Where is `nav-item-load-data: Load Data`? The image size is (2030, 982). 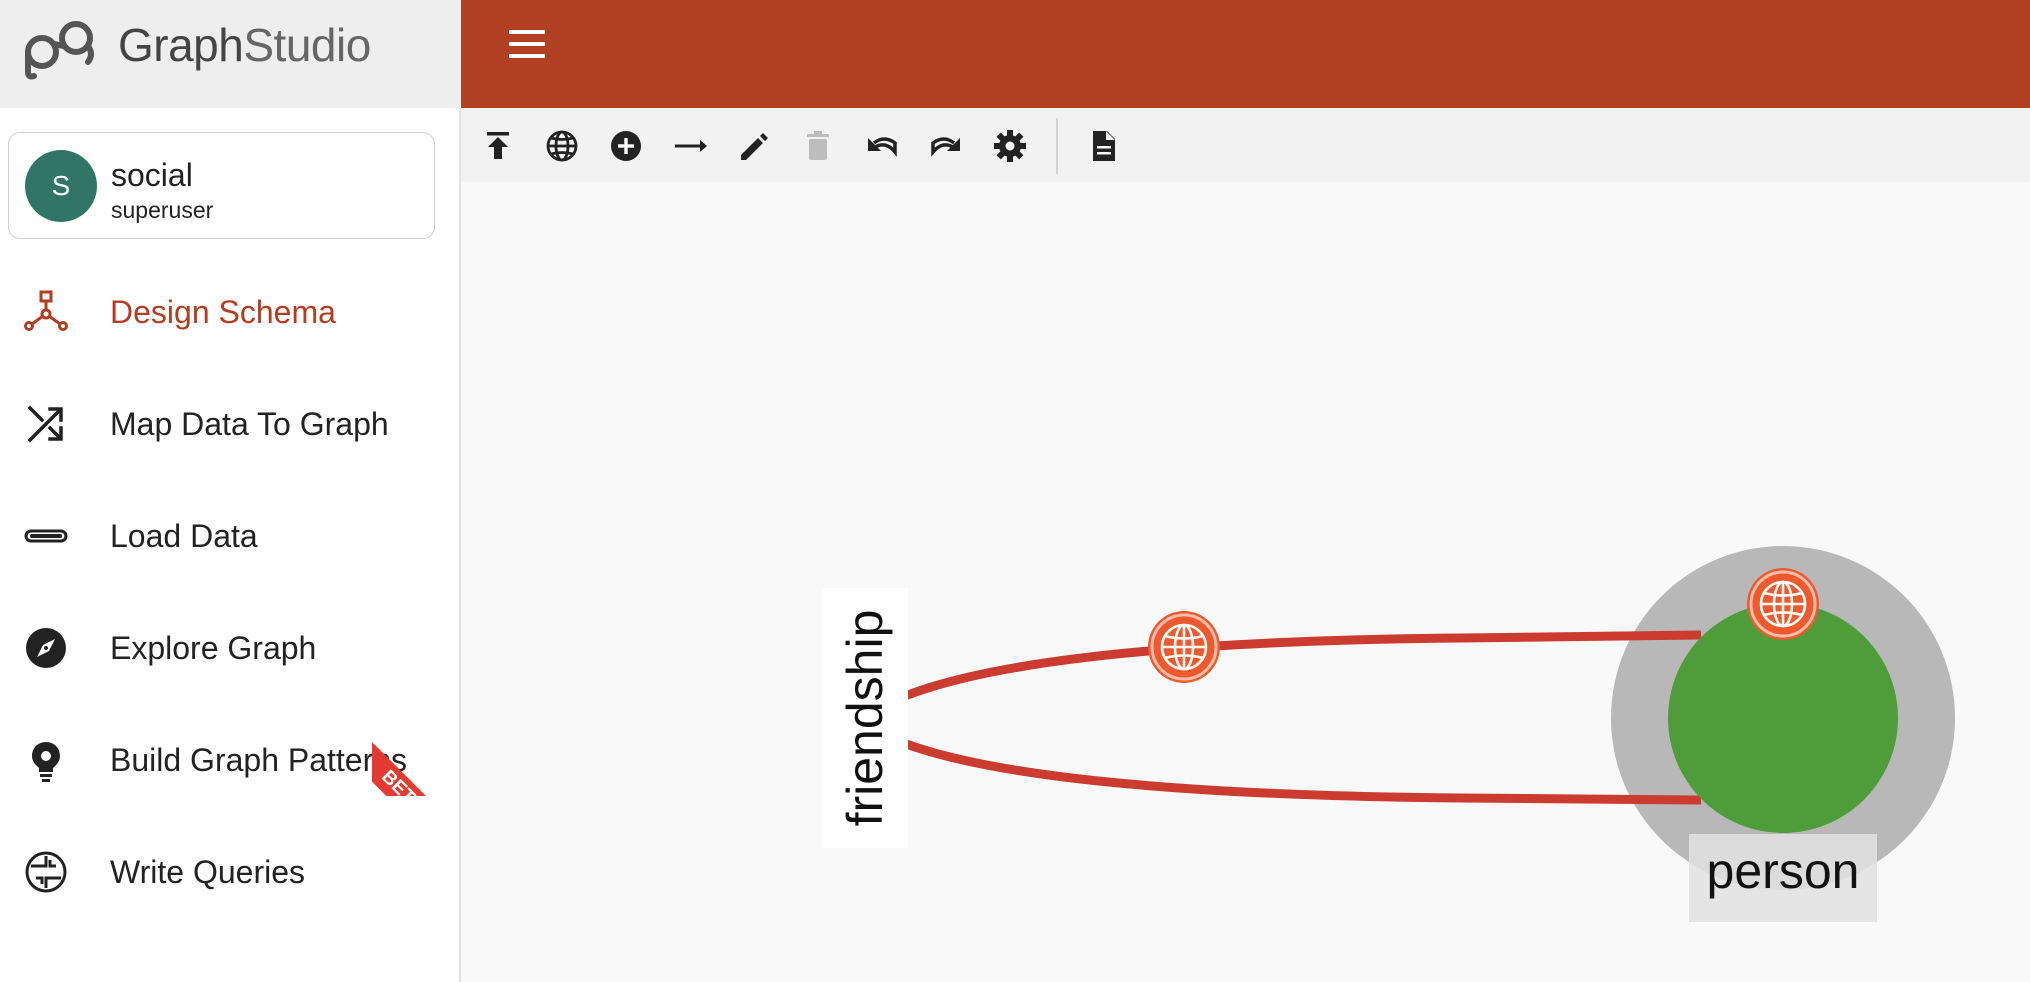 nav-item-load-data: Load Data is located at coordinates (229, 536).